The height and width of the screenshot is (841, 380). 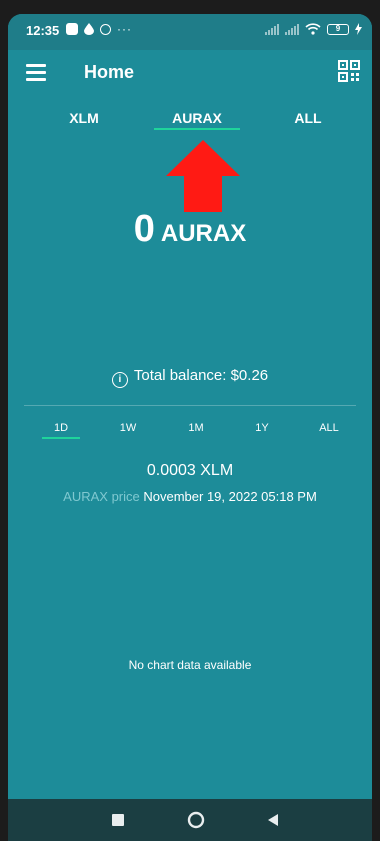 I want to click on divider, so click(x=190, y=405).